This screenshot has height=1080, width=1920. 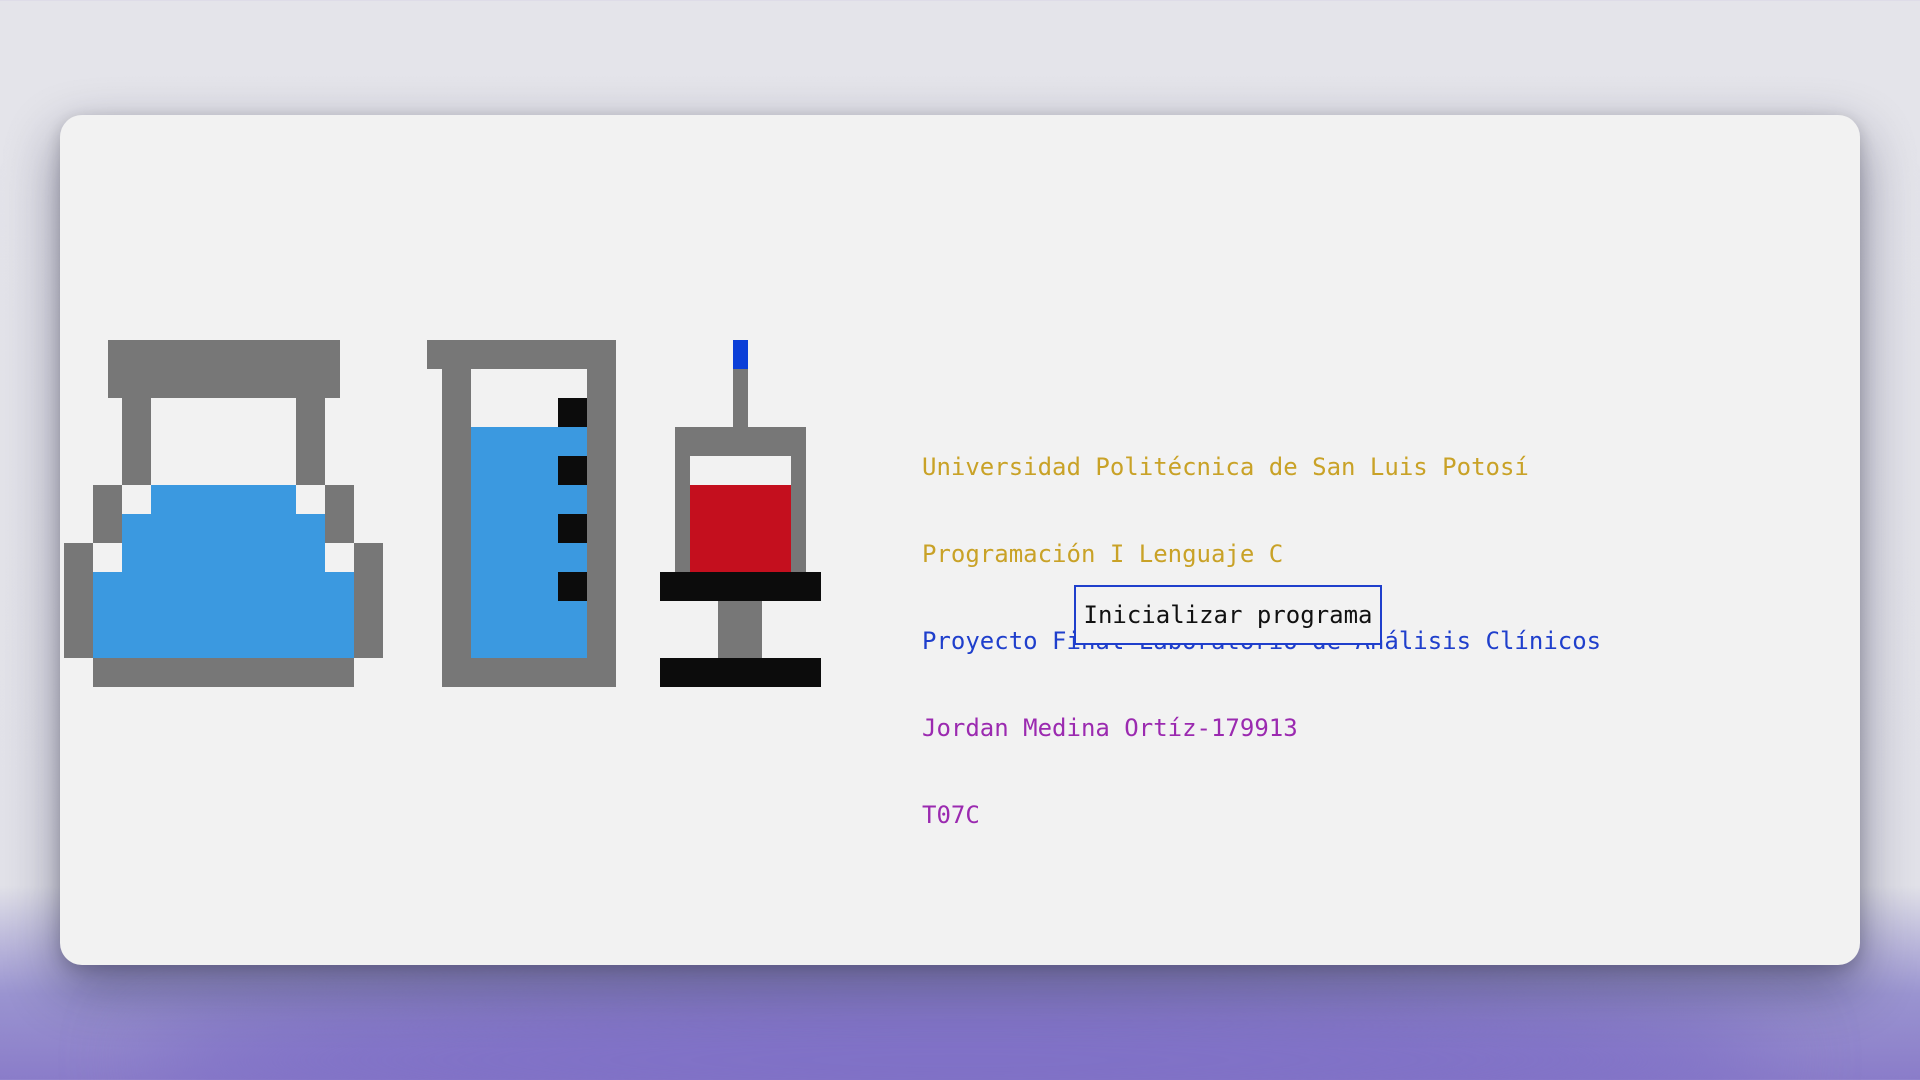 I want to click on start-program-button: Inicializar programa, so click(x=1228, y=615).